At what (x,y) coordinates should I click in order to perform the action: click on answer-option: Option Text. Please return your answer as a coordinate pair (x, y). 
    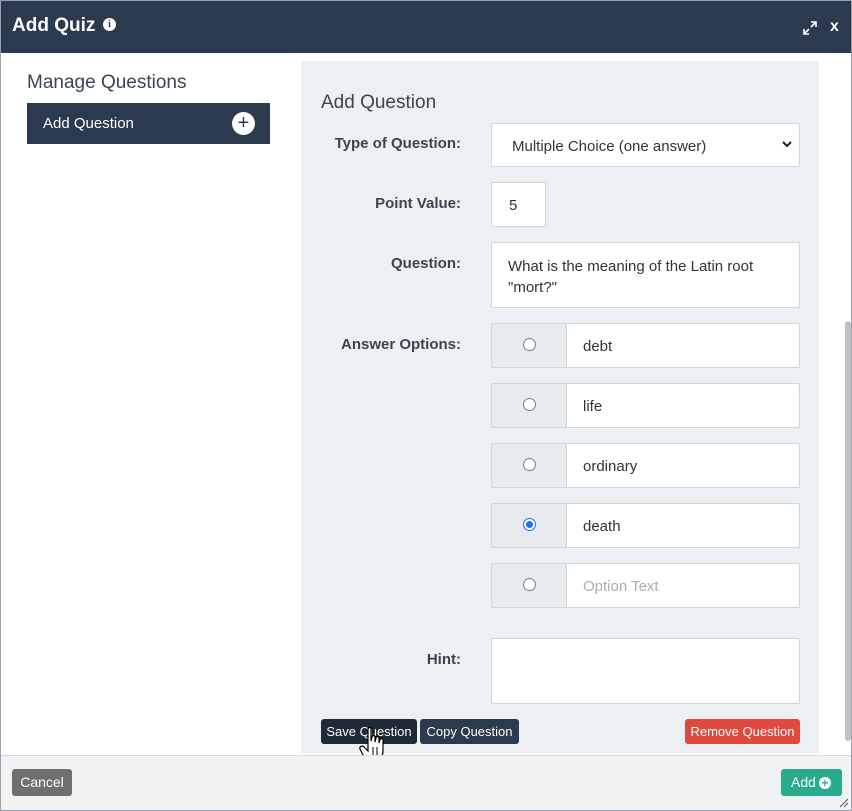
    Looking at the image, I should click on (645, 585).